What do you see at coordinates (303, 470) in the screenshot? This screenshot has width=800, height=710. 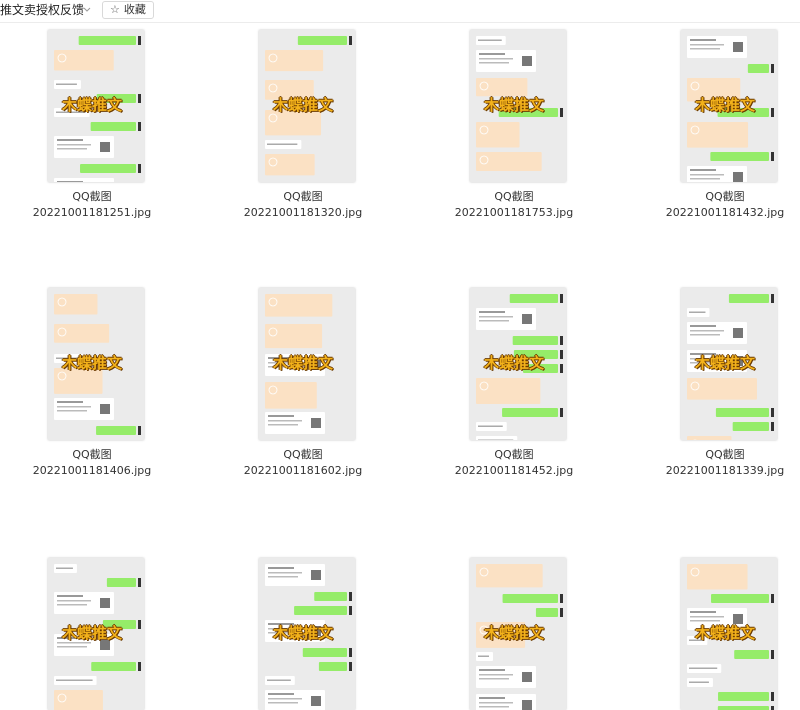 I see `file-name: 20221001181602.jpg` at bounding box center [303, 470].